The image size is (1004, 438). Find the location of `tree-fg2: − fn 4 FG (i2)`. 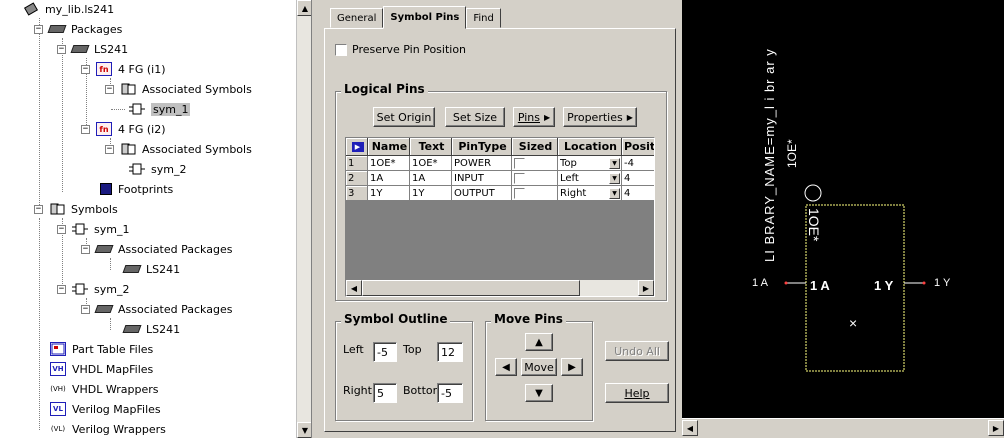

tree-fg2: − fn 4 FG (i2) is located at coordinates (123, 129).